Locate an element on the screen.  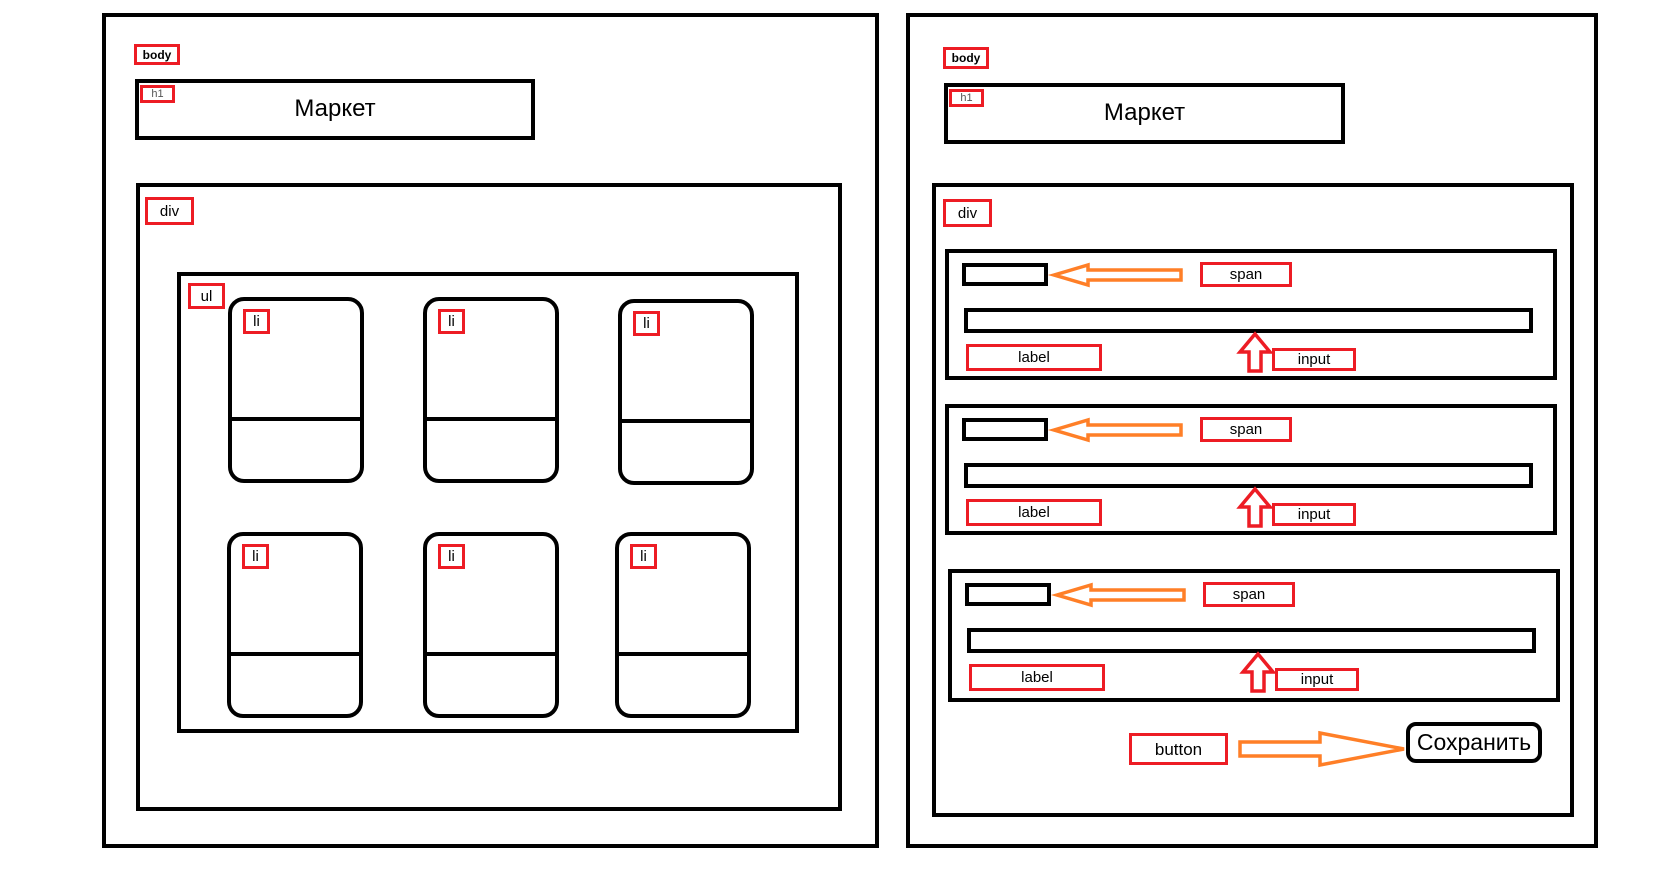
left-h1-box: h1 Маркет is located at coordinates (335, 109).